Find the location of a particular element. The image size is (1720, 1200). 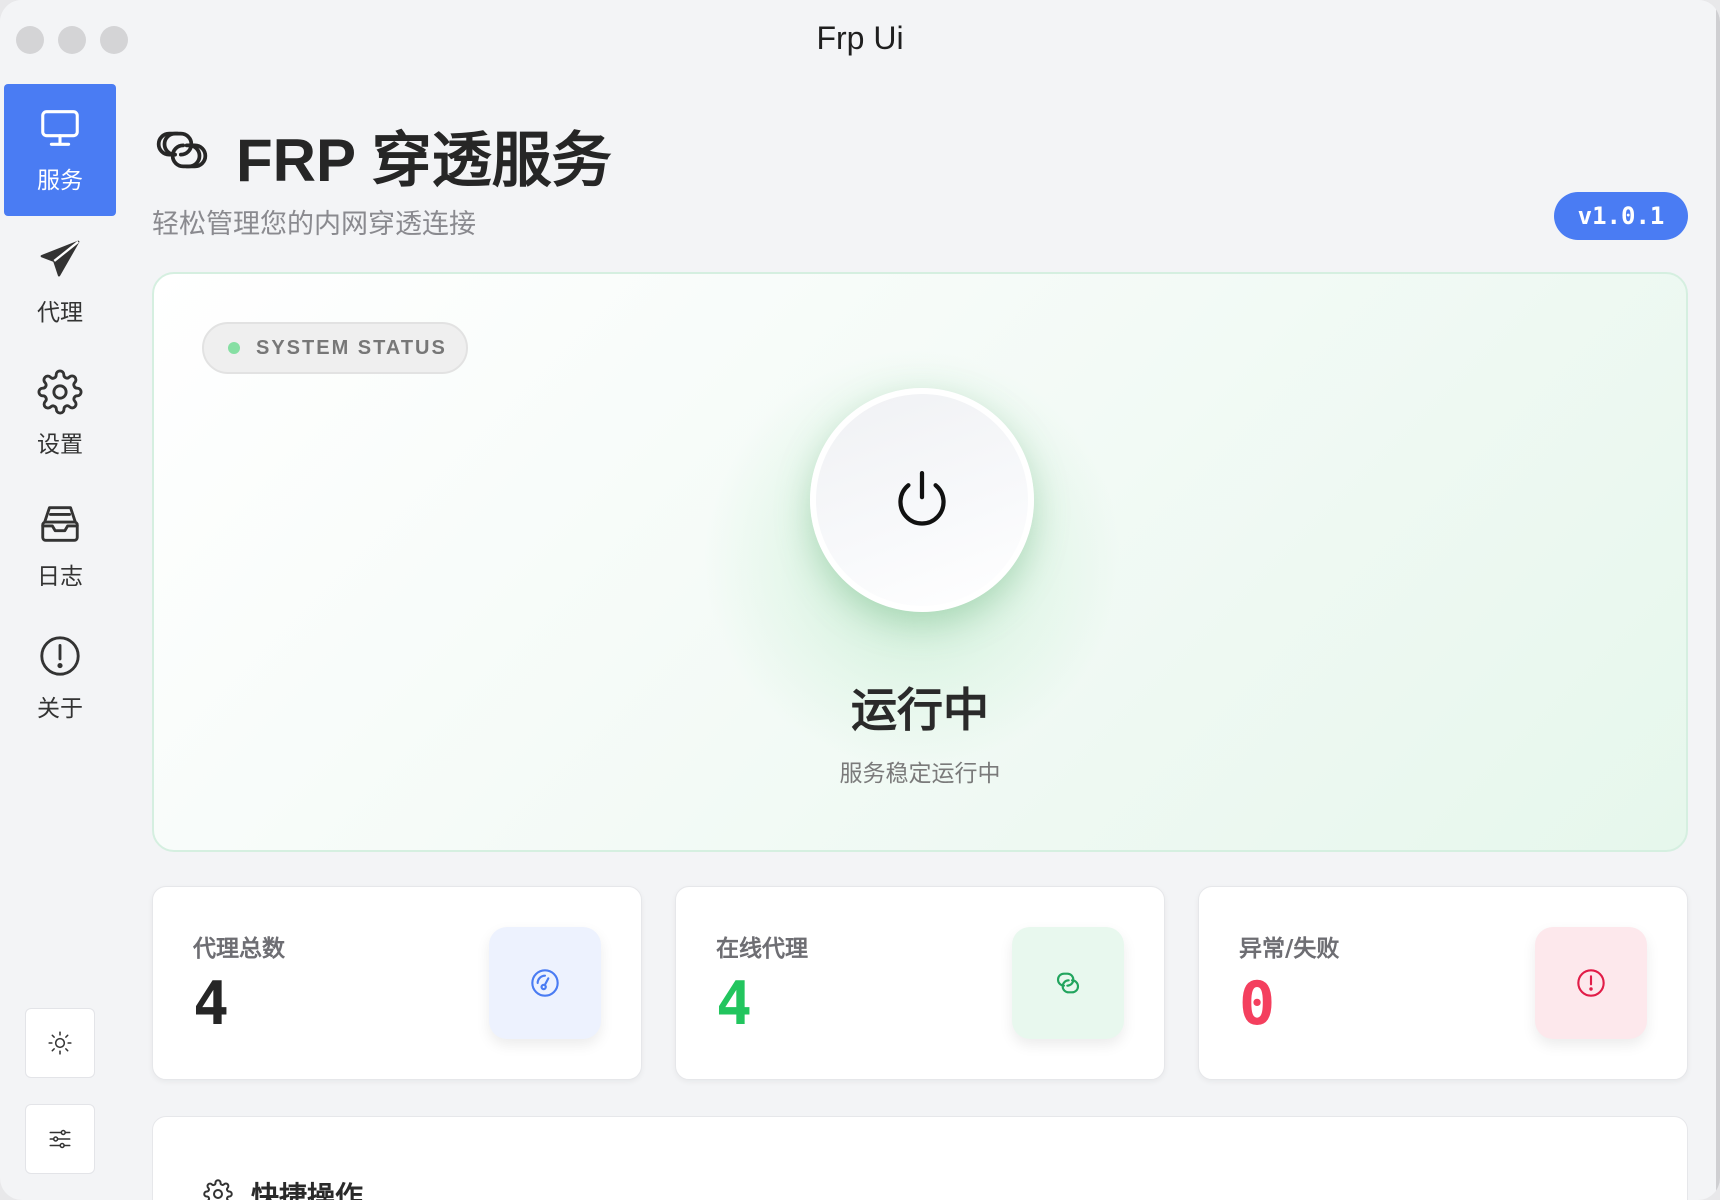

gauge-icon is located at coordinates (545, 983).